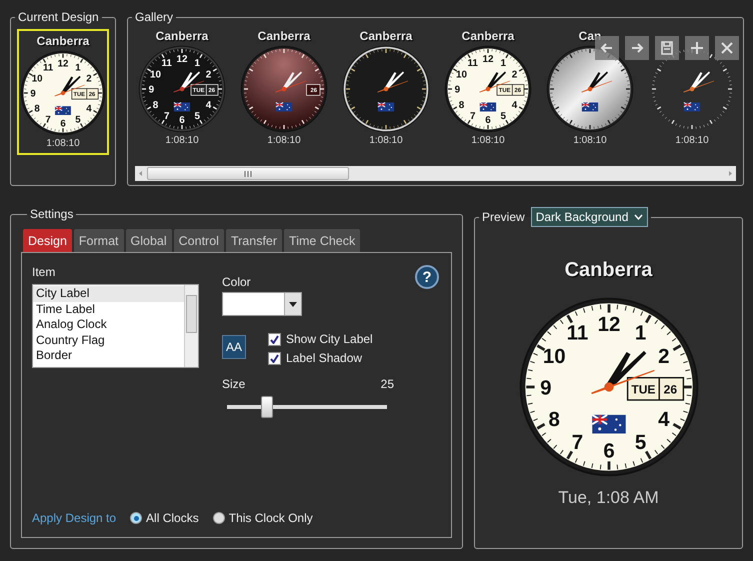  Describe the element at coordinates (58, 17) in the screenshot. I see `panel-title: Current Design` at that location.